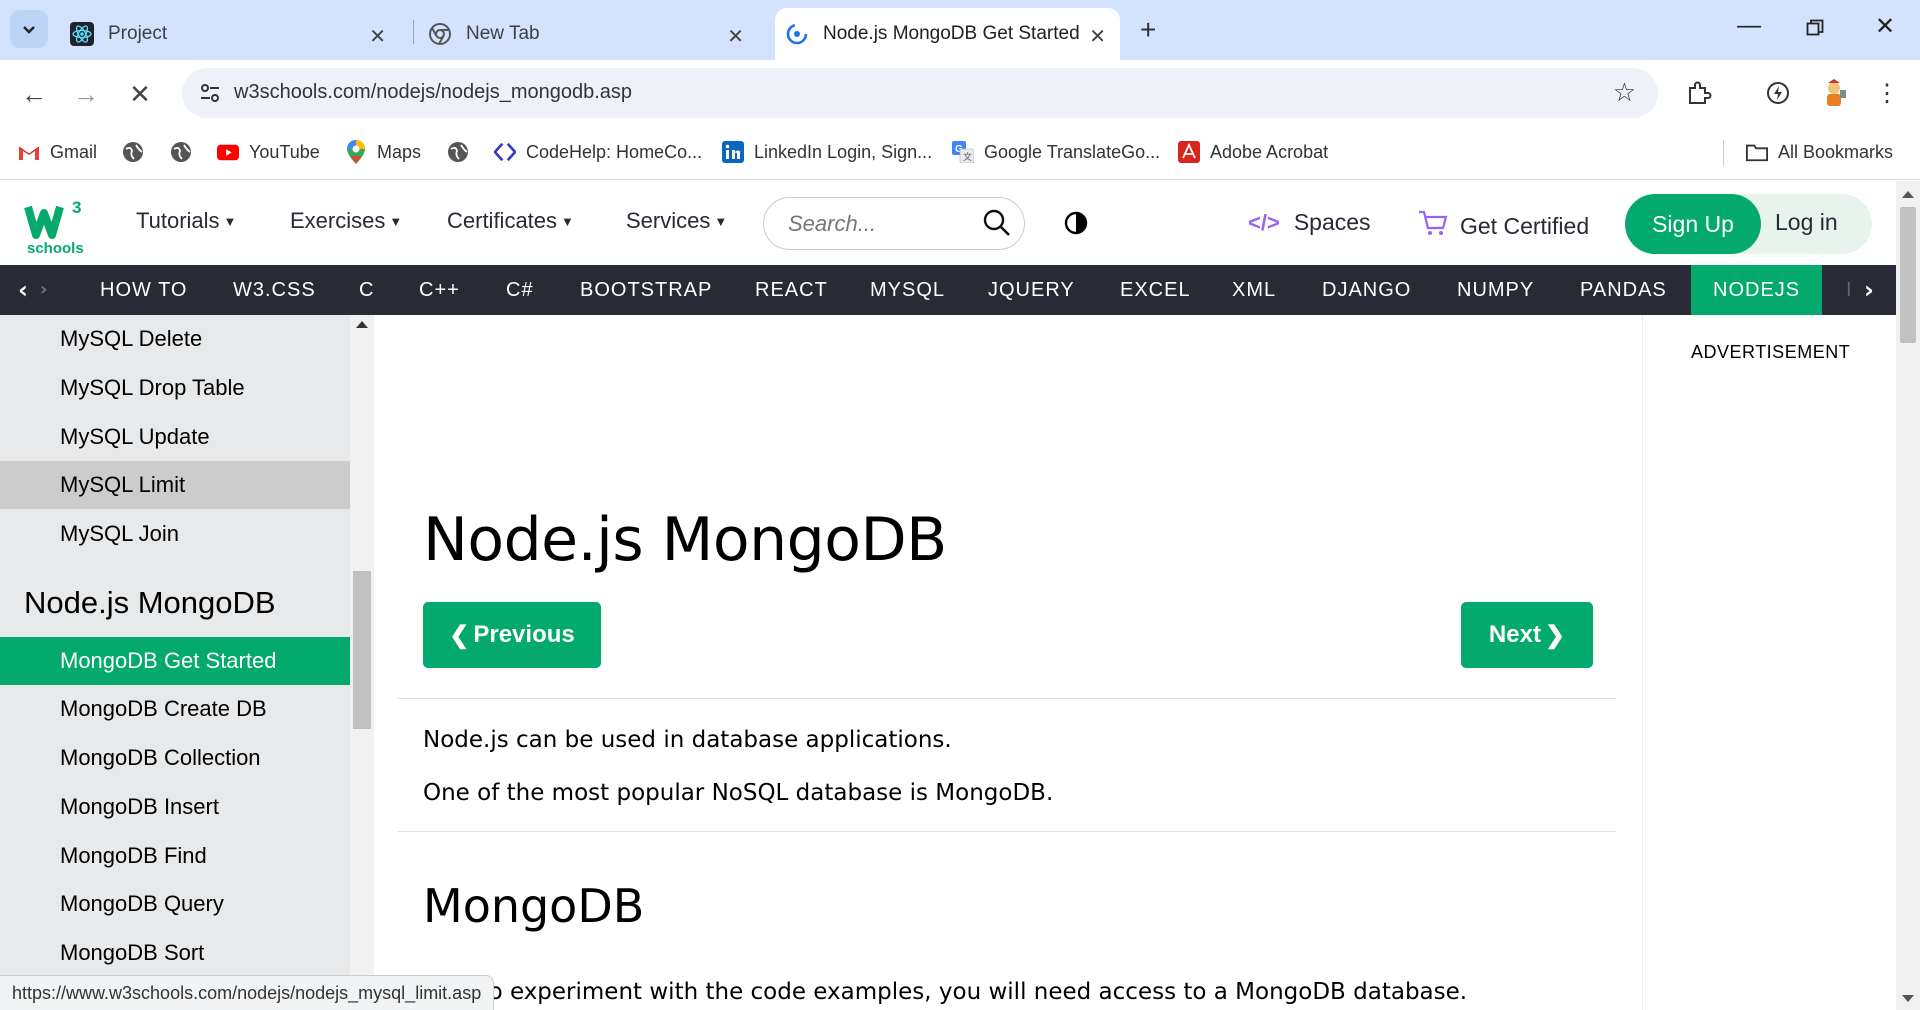  I want to click on sidebar-item-mysql-join: MySQL Join, so click(175, 534).